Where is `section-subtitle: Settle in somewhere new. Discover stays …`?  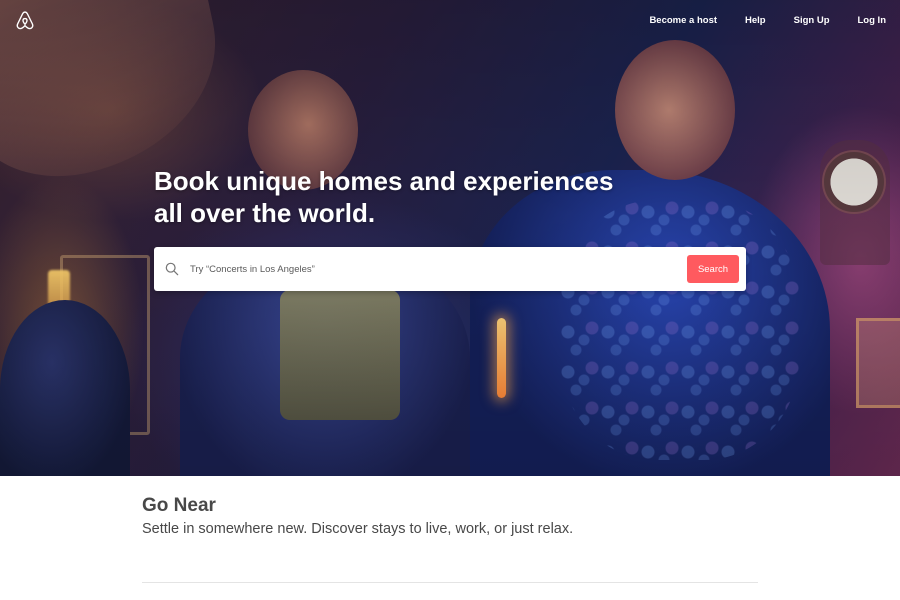 section-subtitle: Settle in somewhere new. Discover stays … is located at coordinates (358, 529).